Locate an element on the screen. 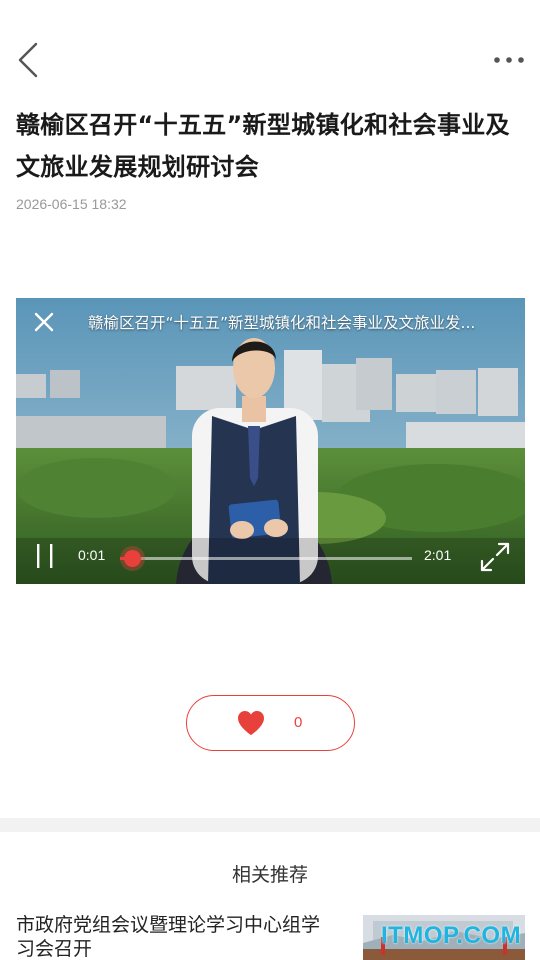 This screenshot has height=960, width=540. video-close-button is located at coordinates (44, 322).